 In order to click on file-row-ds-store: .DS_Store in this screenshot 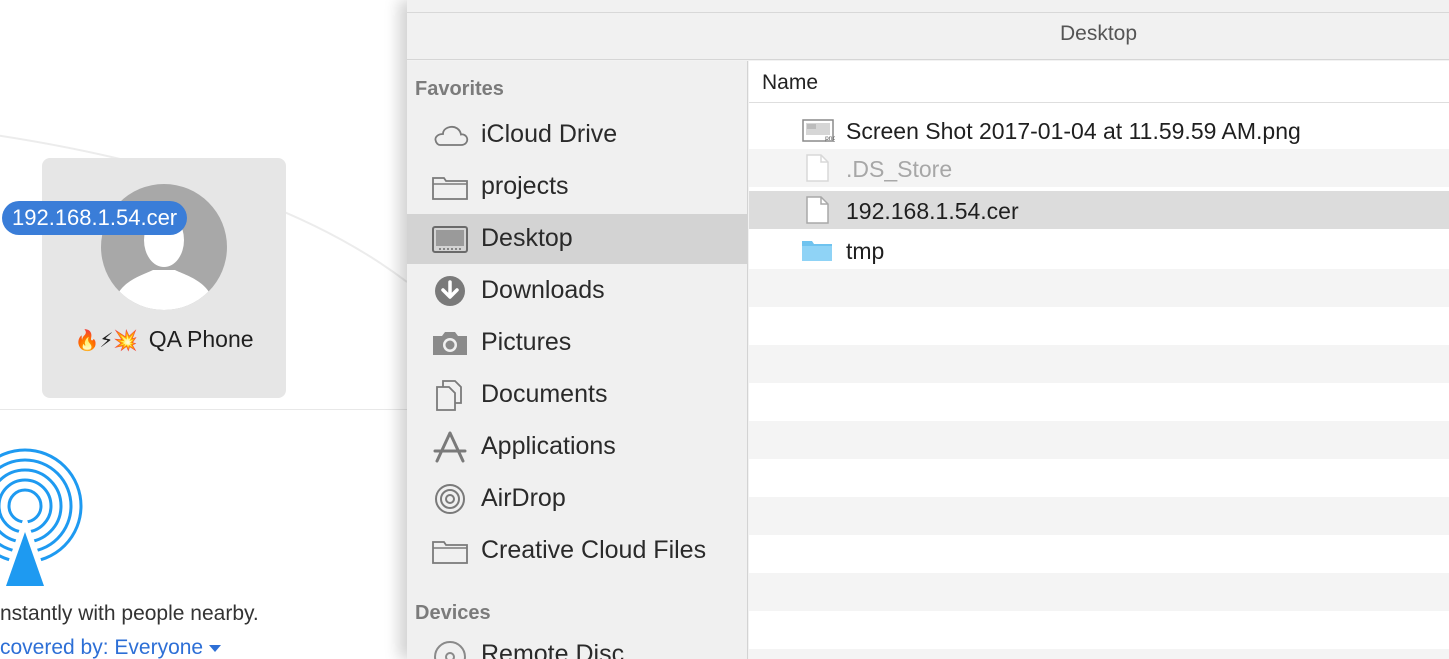, I will do `click(1099, 168)`.